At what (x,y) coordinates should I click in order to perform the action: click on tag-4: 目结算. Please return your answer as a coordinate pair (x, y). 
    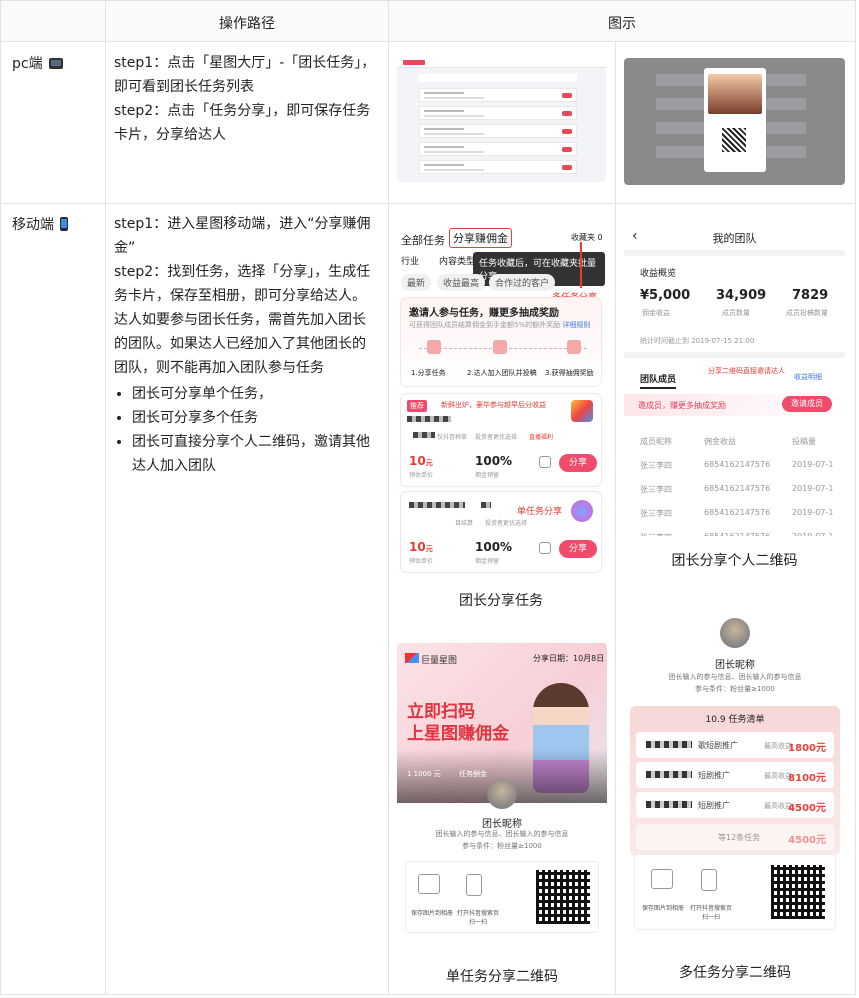
    Looking at the image, I should click on (464, 523).